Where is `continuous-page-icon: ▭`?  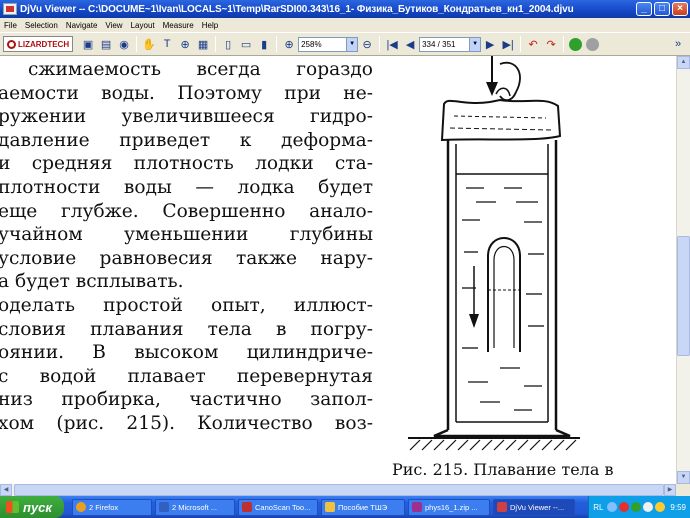 continuous-page-icon: ▭ is located at coordinates (246, 44).